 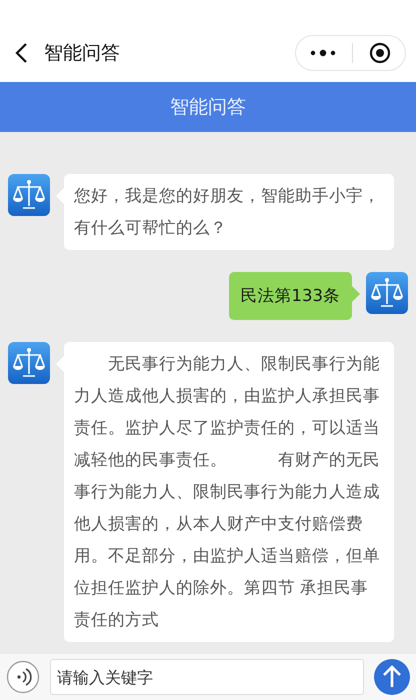 What do you see at coordinates (207, 677) in the screenshot?
I see `keyword-input: 请输入关键字` at bounding box center [207, 677].